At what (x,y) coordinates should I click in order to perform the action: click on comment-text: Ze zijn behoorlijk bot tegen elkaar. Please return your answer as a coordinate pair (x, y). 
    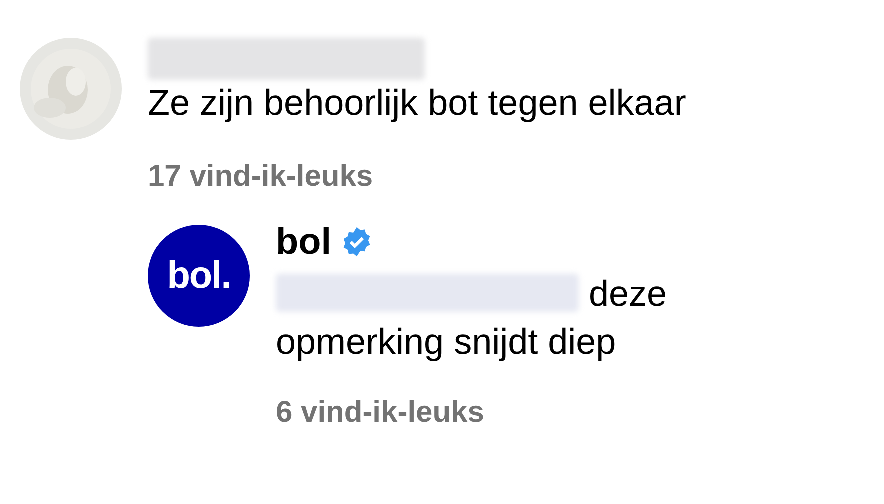
    Looking at the image, I should click on (417, 103).